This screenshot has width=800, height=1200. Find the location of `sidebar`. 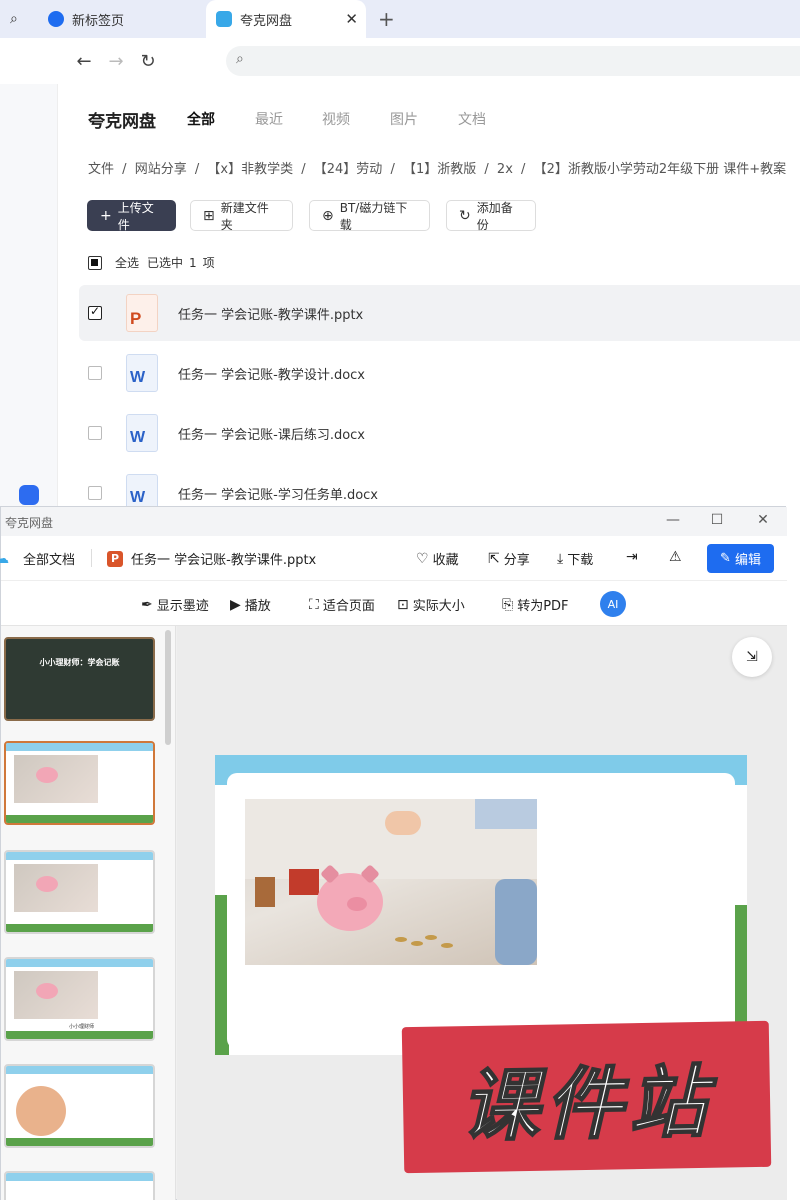

sidebar is located at coordinates (29, 295).